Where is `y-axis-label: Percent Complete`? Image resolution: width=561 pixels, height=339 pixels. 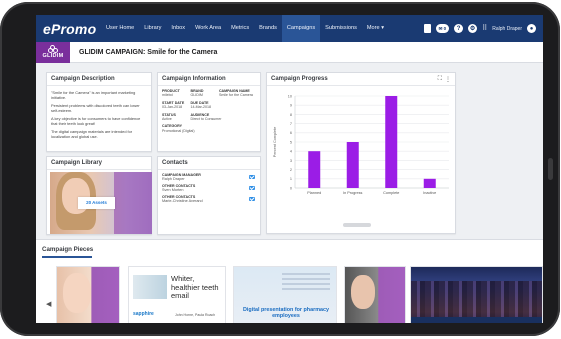
y-axis-label: Percent Complete is located at coordinates (275, 142).